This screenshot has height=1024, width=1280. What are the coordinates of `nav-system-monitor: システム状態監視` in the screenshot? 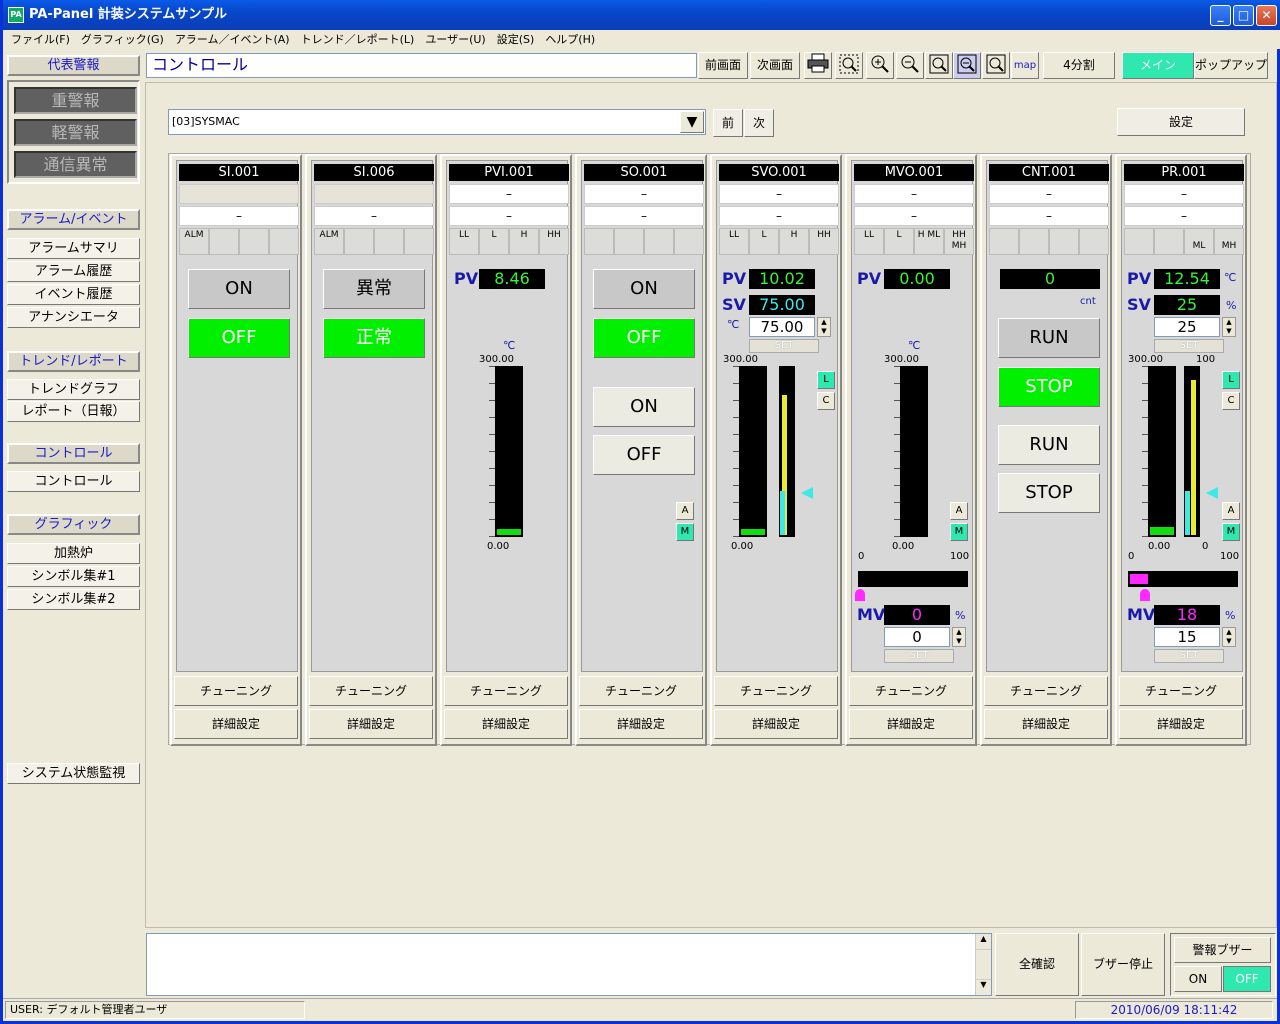 It's located at (73, 773).